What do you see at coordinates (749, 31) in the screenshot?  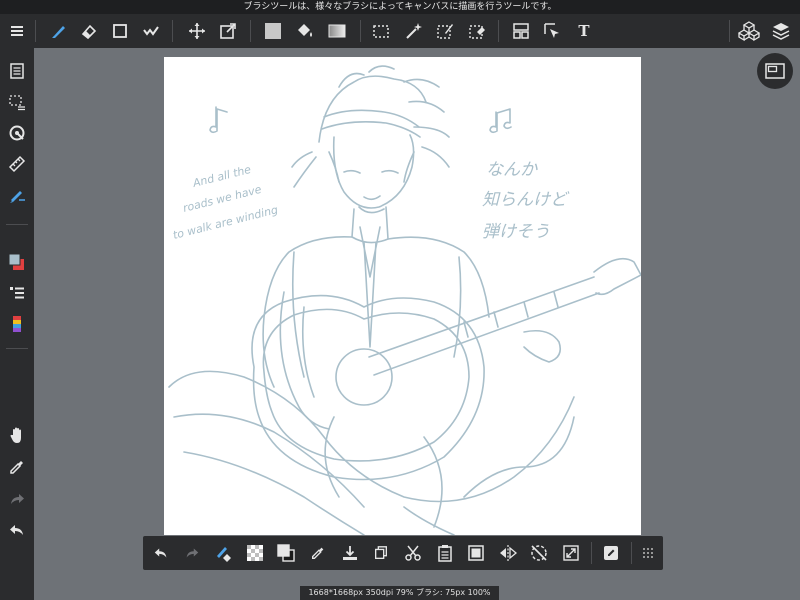 I see `material-button` at bounding box center [749, 31].